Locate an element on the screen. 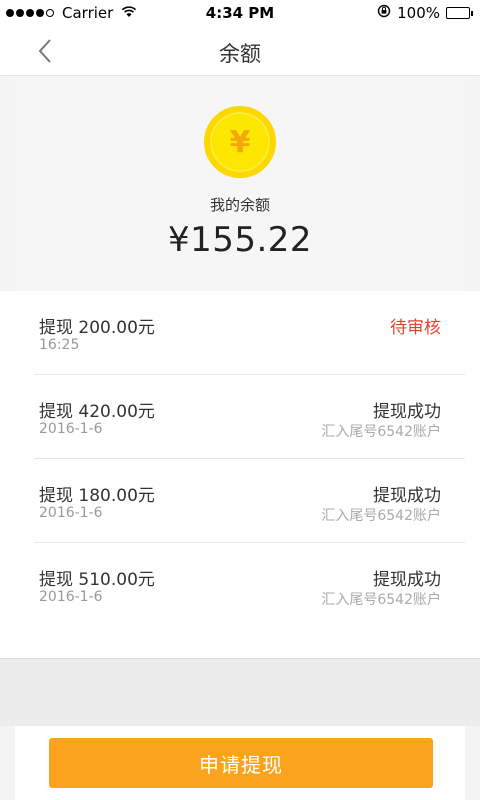 Image resolution: width=480 pixels, height=800 pixels. record-status: 待审核 is located at coordinates (415, 328).